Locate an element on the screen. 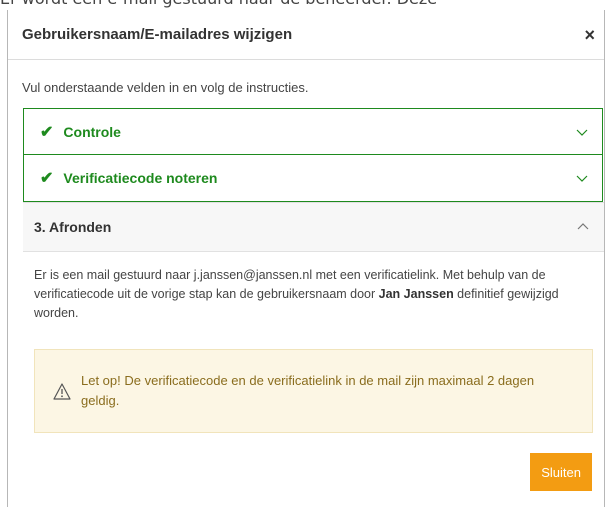 The image size is (605, 507). user-name: Jan Janssen is located at coordinates (416, 294).